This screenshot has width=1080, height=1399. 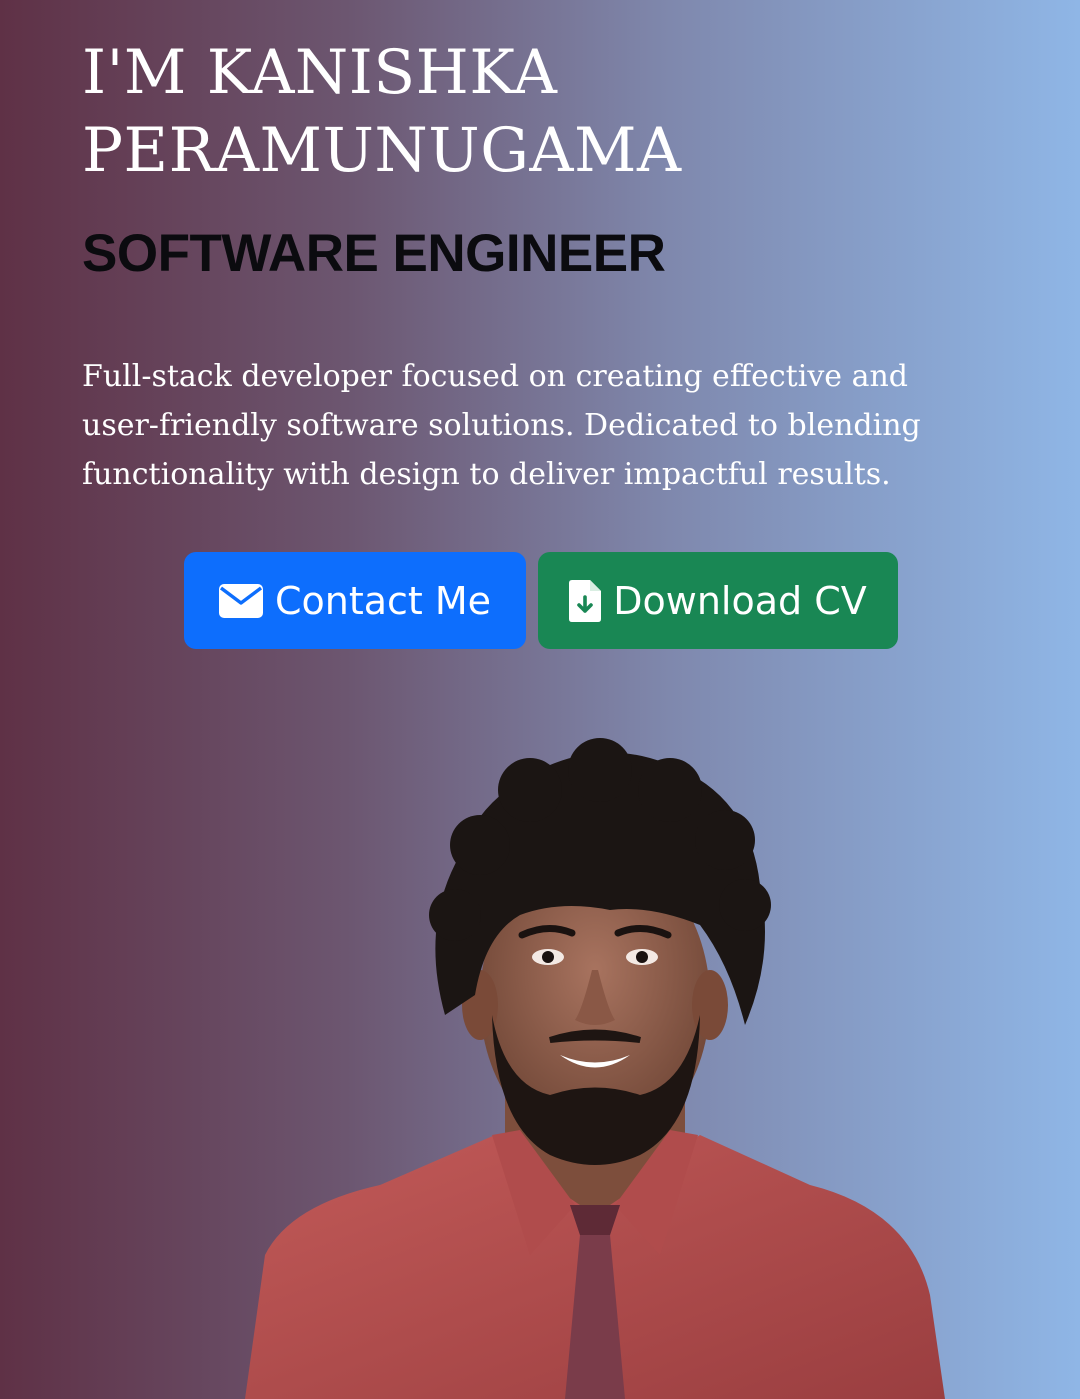 I want to click on contact-me-button: Contact Me, so click(x=355, y=600).